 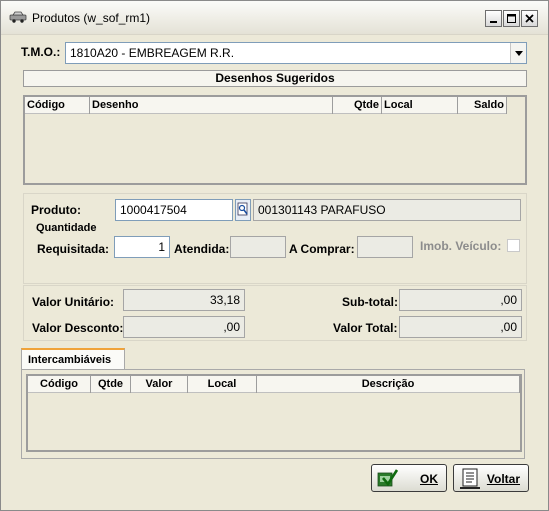 I want to click on col-valor: Valor, so click(x=159, y=384).